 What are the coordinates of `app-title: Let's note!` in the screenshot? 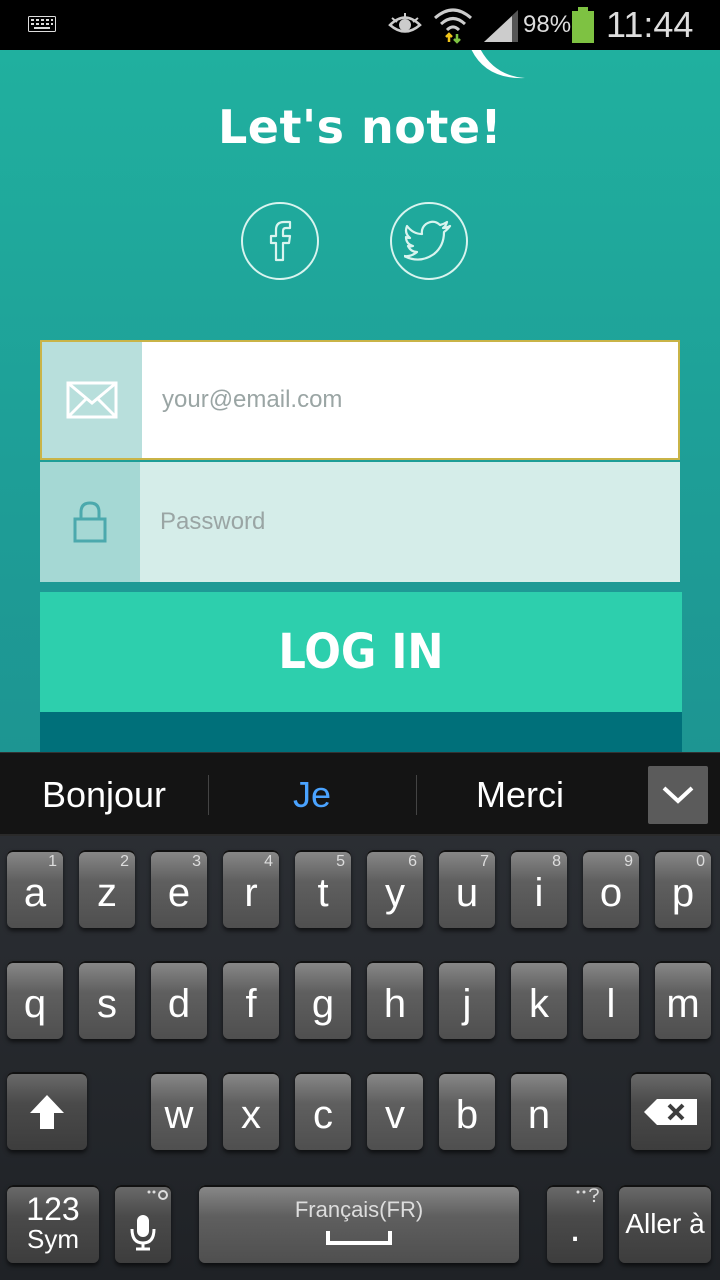 It's located at (360, 127).